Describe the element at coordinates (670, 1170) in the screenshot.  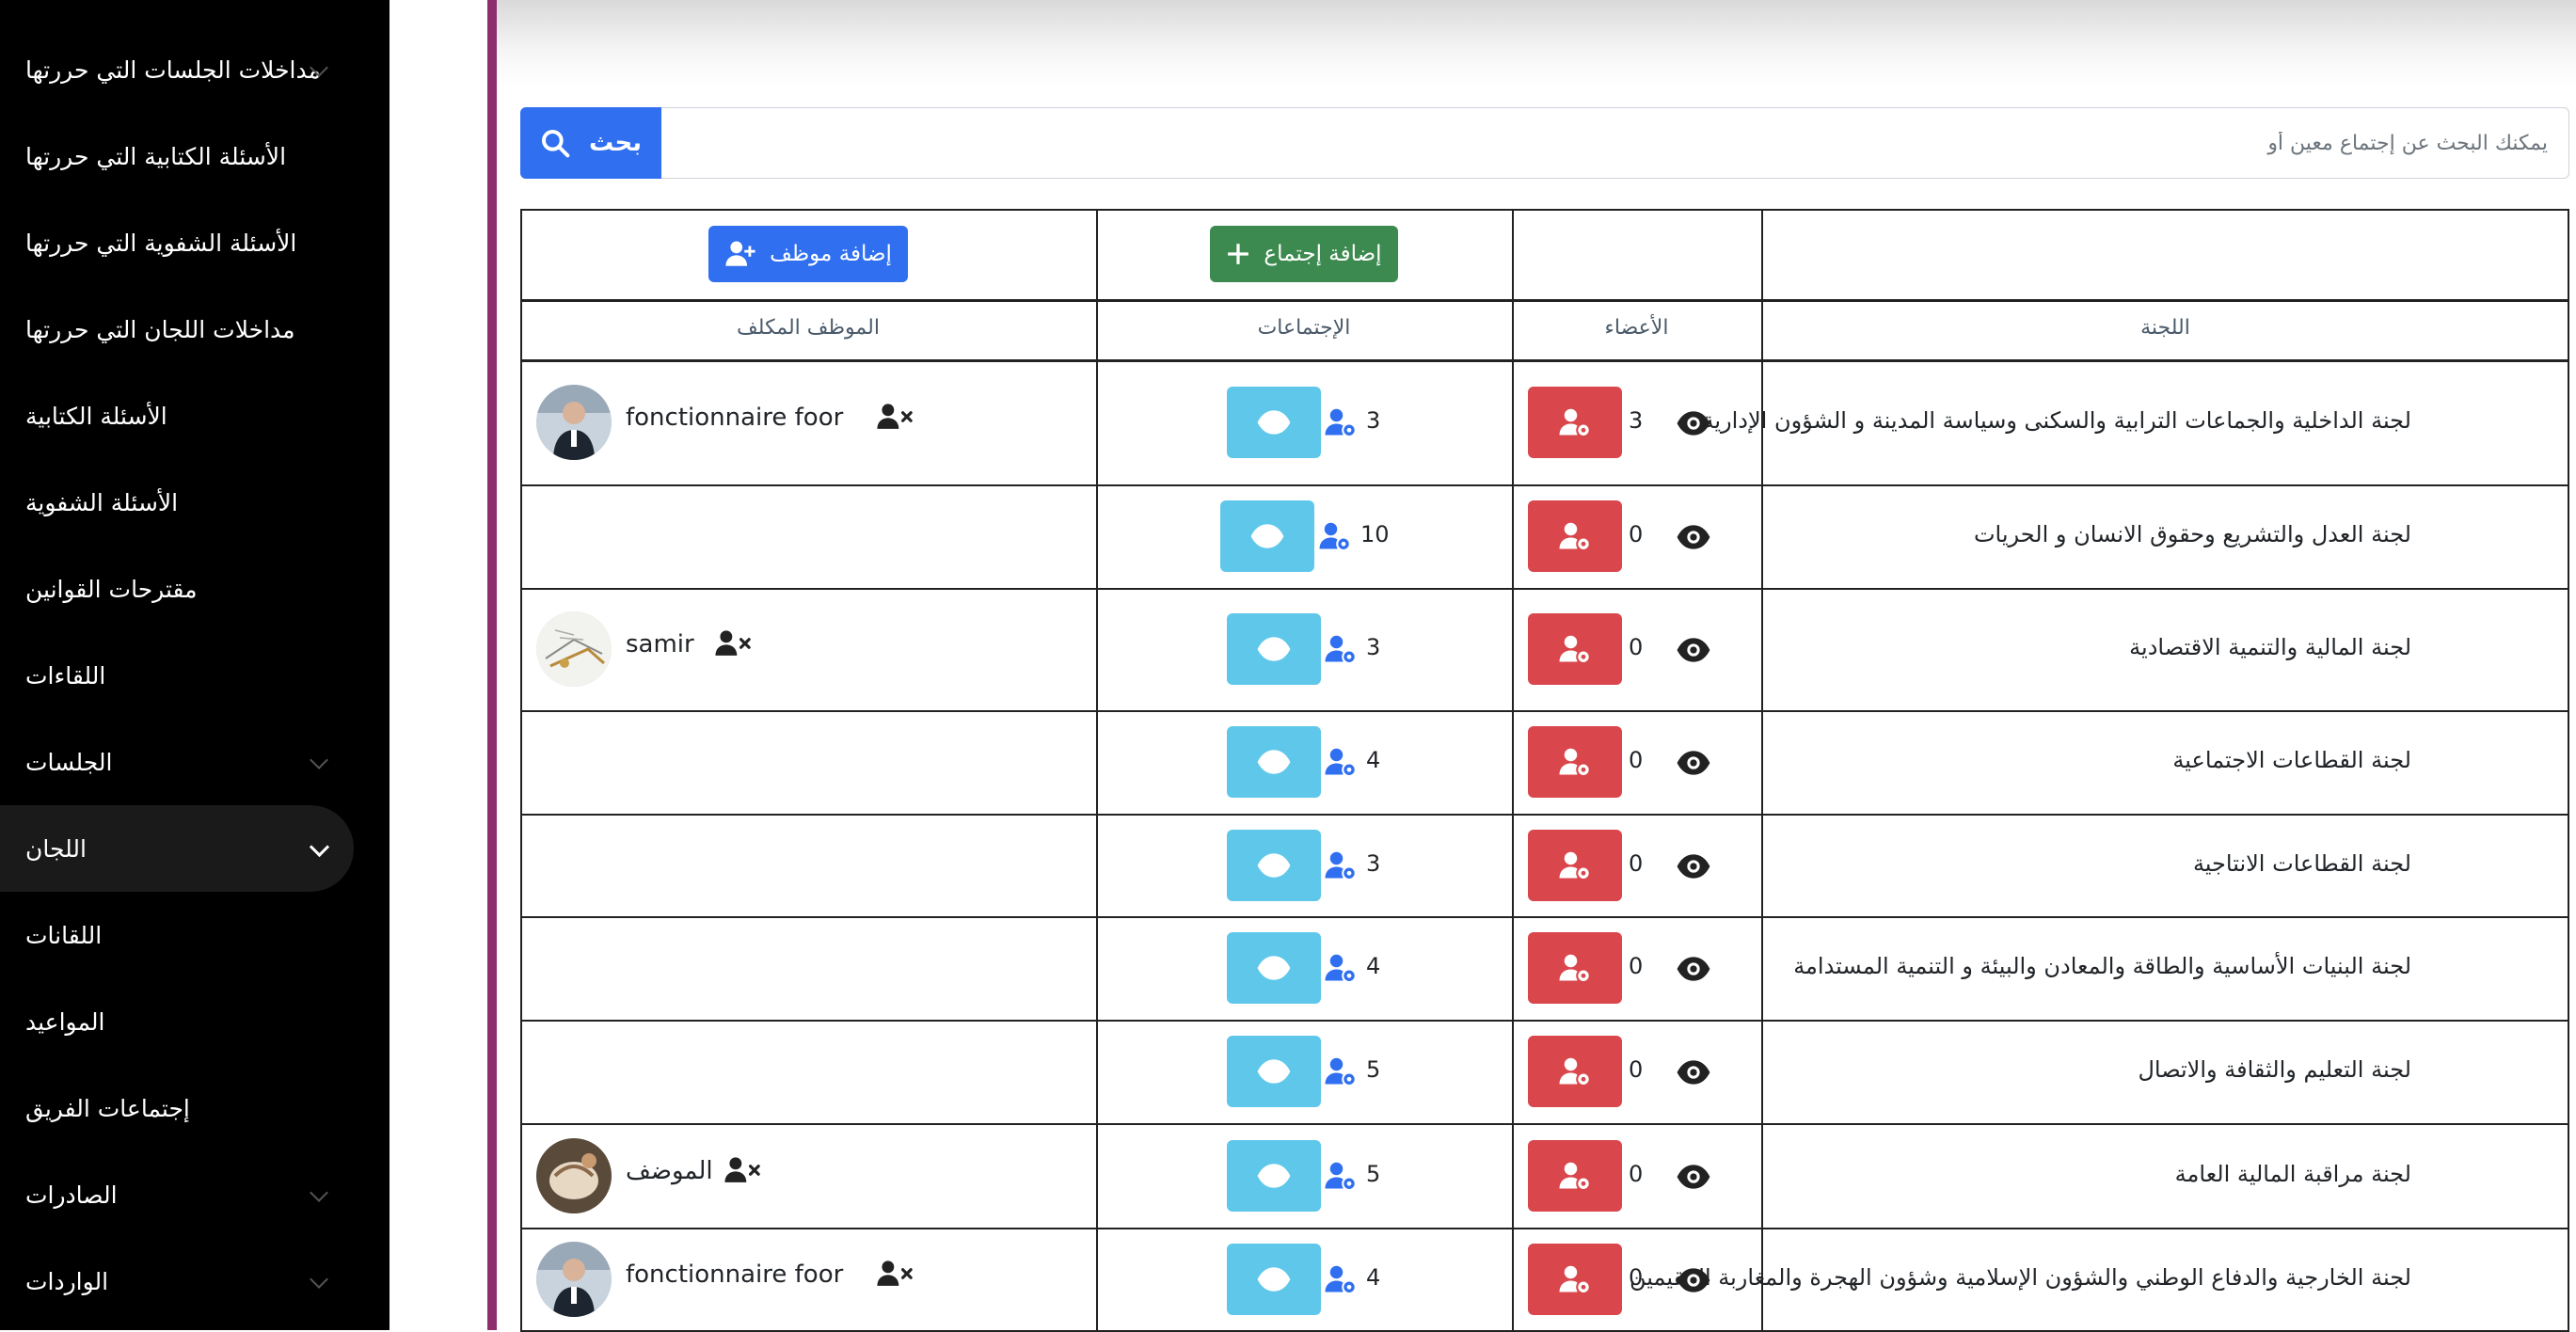
I see `employee-name: الموضف` at that location.